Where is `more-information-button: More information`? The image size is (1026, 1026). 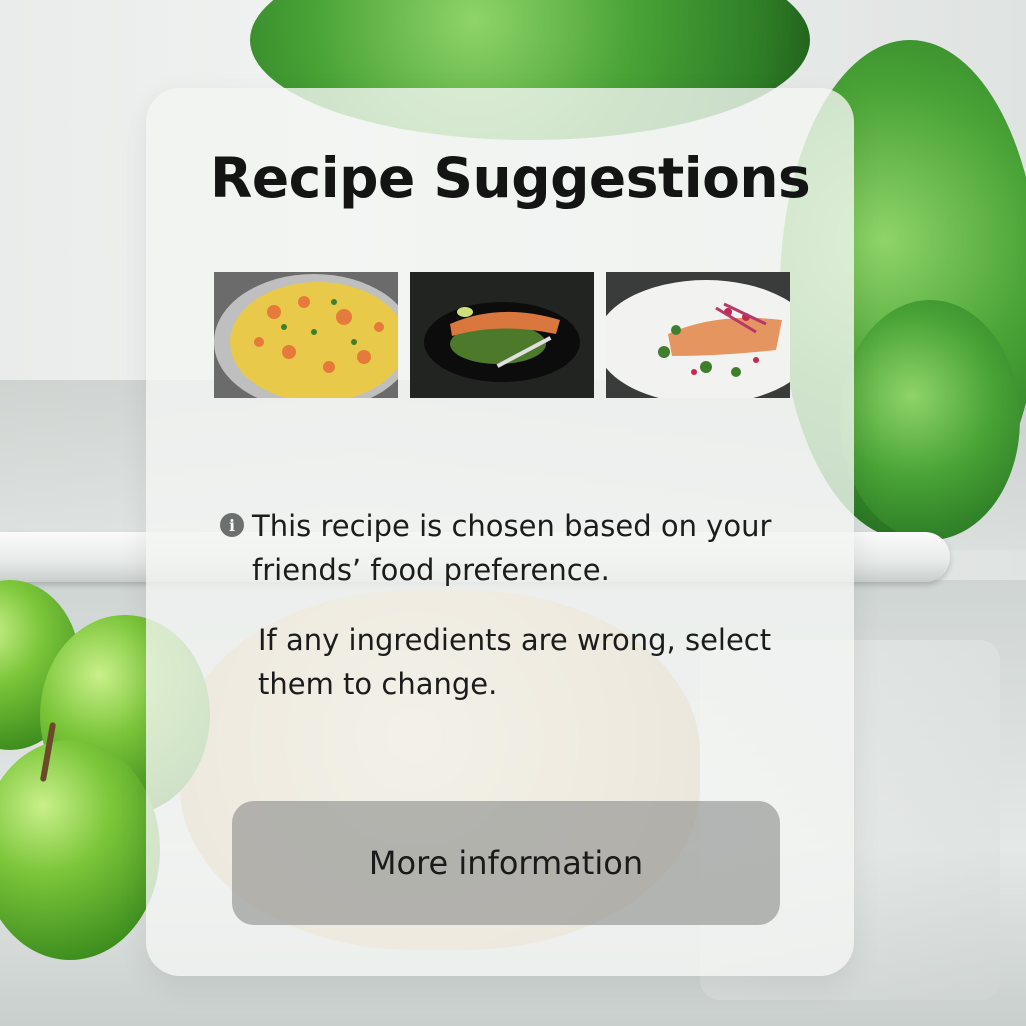
more-information-button: More information is located at coordinates (506, 863).